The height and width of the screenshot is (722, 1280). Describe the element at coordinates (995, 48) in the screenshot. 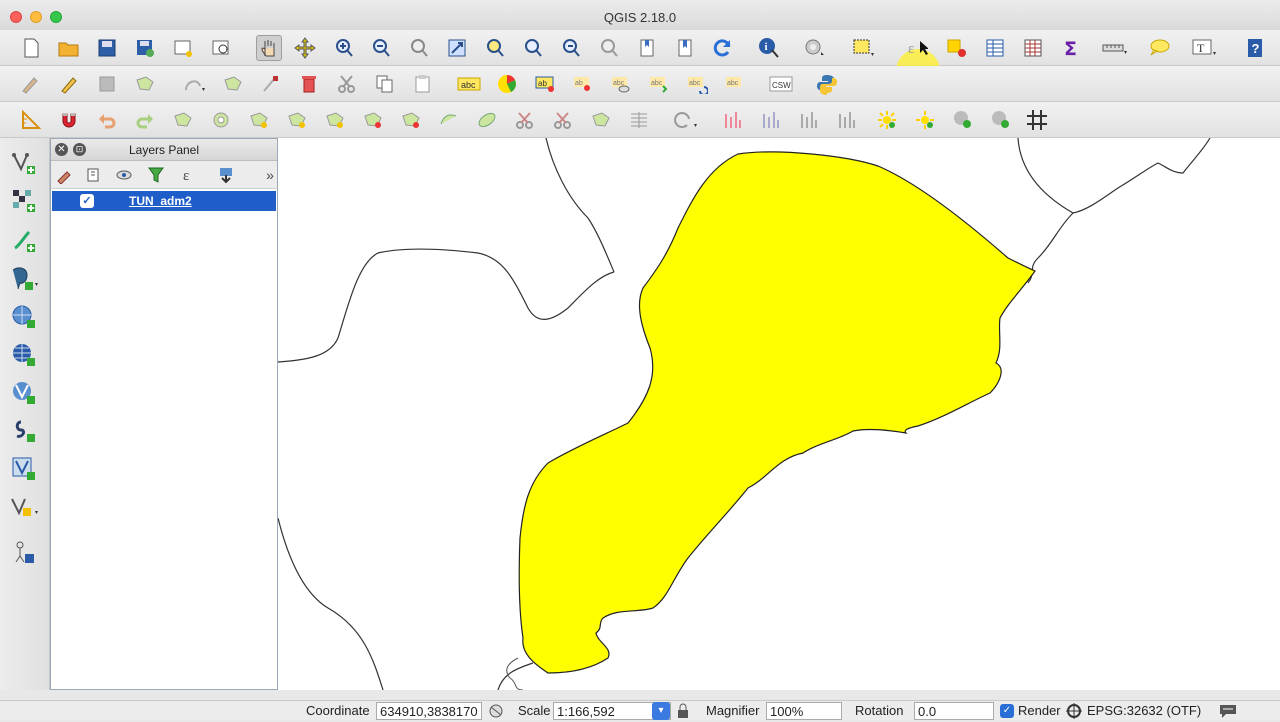

I see `open-attribute-table-icon` at that location.